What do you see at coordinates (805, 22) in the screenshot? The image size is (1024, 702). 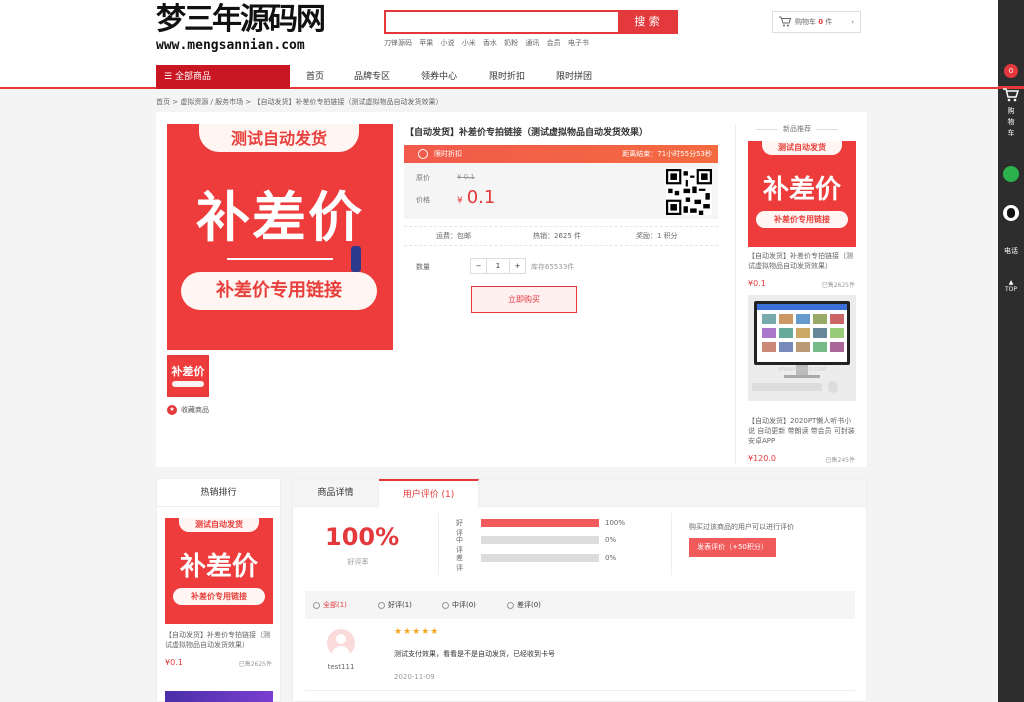 I see `cart-label: 购物车` at bounding box center [805, 22].